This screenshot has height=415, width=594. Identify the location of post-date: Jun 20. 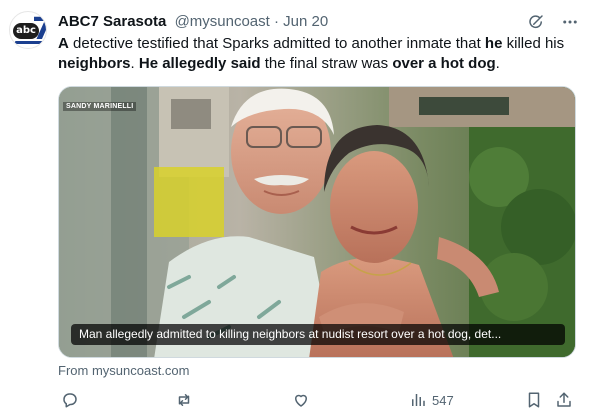
(305, 21).